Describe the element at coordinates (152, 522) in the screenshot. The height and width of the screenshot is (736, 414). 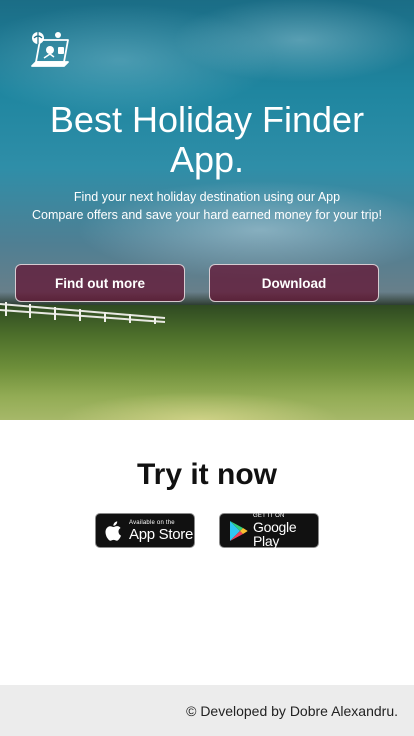
I see `app-store-small-label: Available on the` at that location.